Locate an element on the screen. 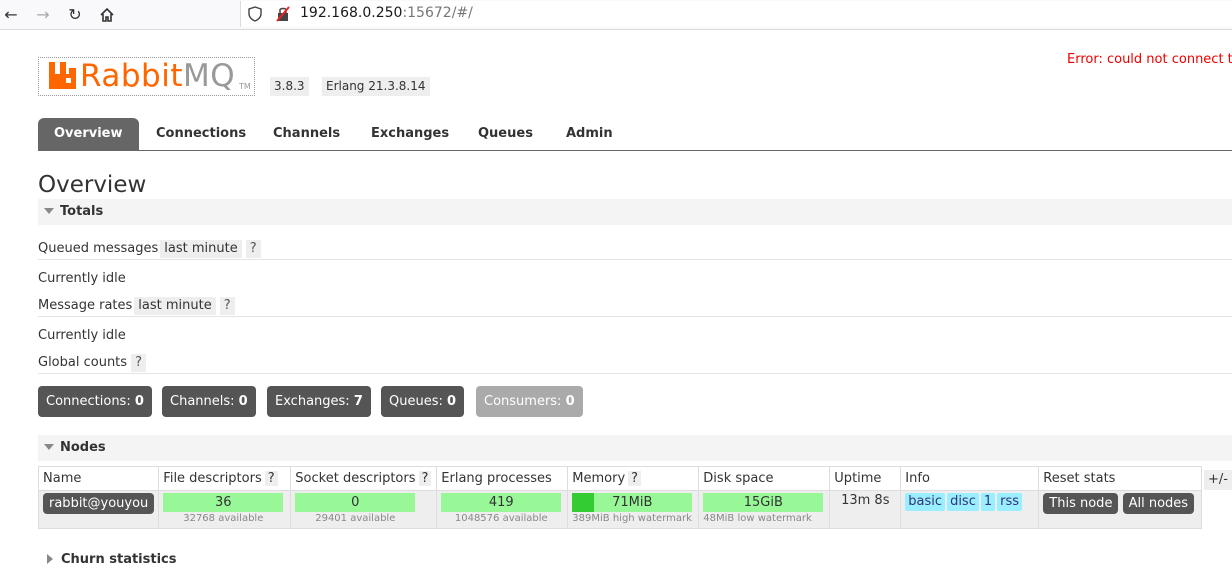 This screenshot has width=1232, height=570. message-rates-row: Message rates last minute? is located at coordinates (635, 306).